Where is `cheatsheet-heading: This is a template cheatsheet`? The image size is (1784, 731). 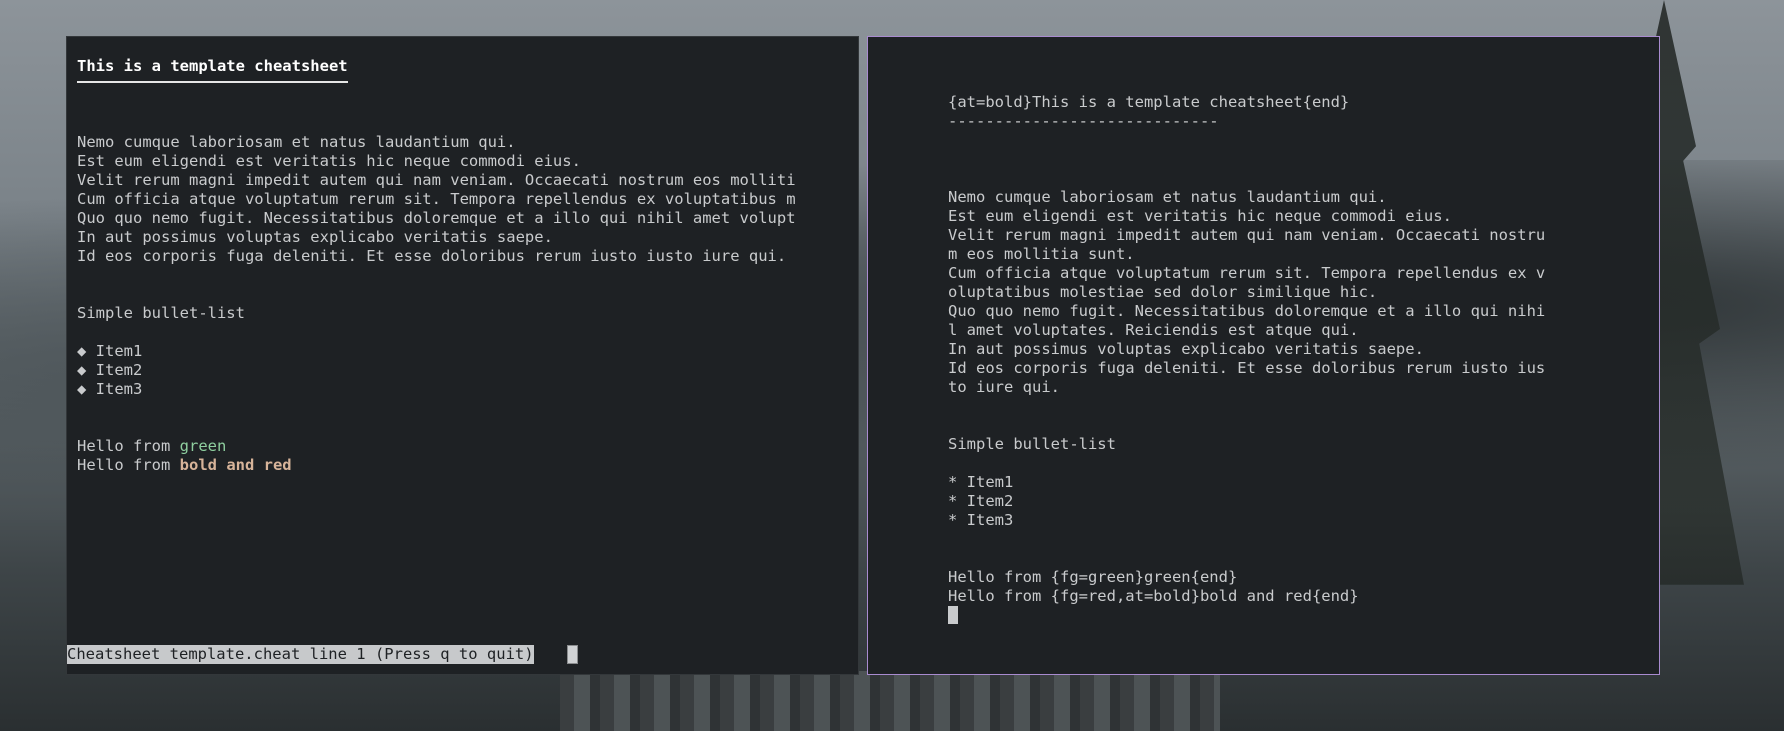
cheatsheet-heading: This is a template cheatsheet is located at coordinates (212, 70).